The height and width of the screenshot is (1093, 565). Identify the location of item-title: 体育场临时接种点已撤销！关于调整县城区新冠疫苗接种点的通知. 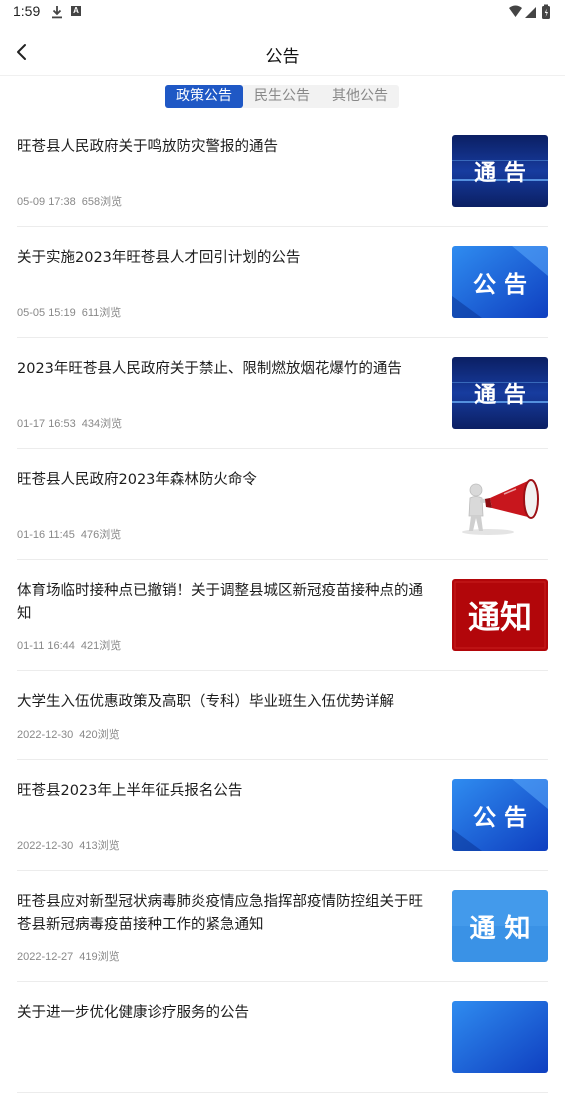
(220, 602).